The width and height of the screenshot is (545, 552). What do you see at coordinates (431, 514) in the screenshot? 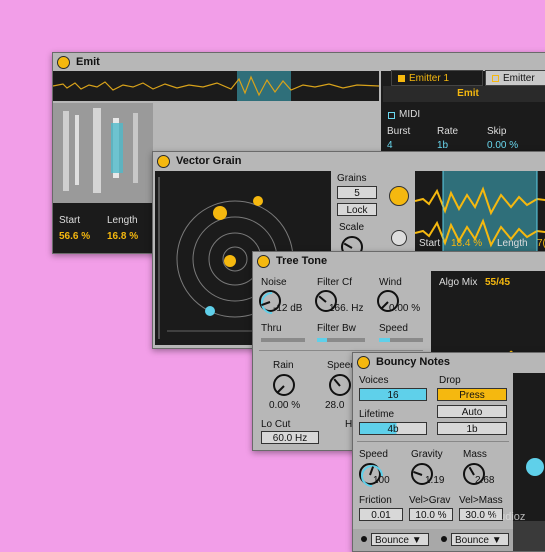
I see `velgrav-value-box: 10.0 %` at bounding box center [431, 514].